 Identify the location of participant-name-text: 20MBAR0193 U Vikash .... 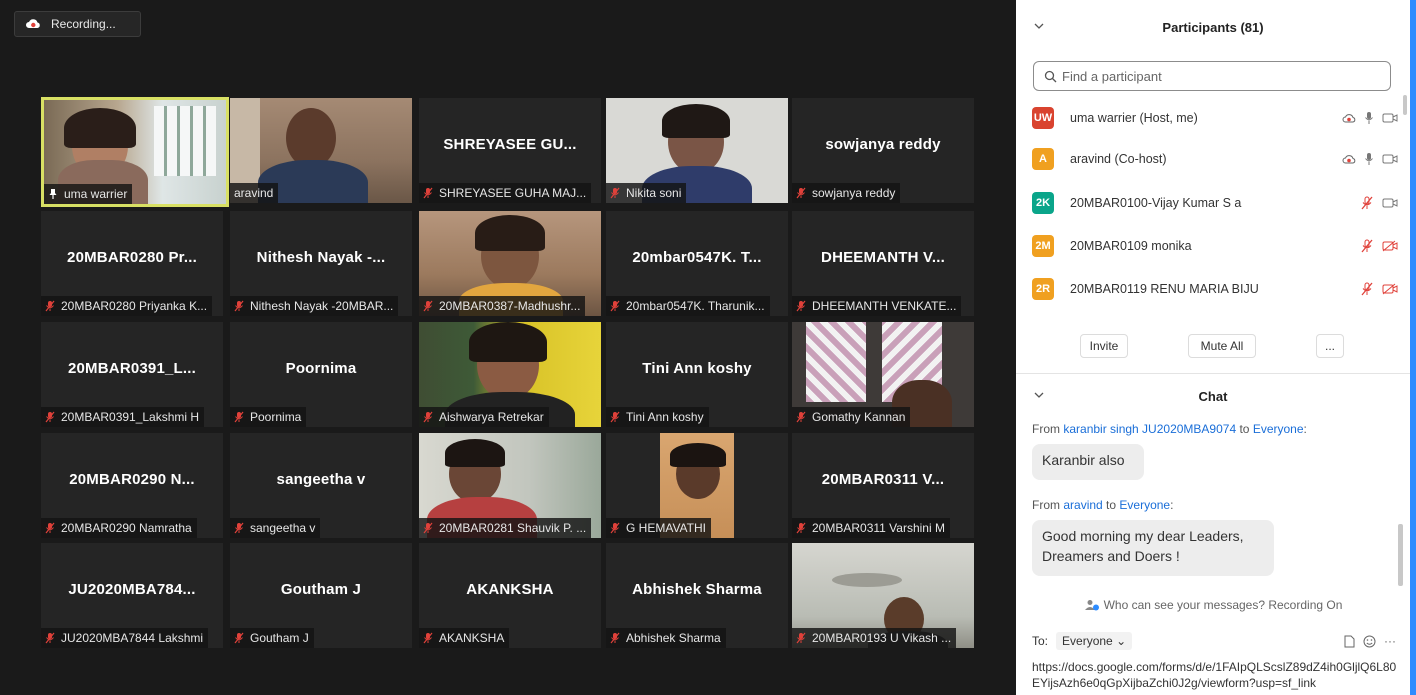
(882, 638).